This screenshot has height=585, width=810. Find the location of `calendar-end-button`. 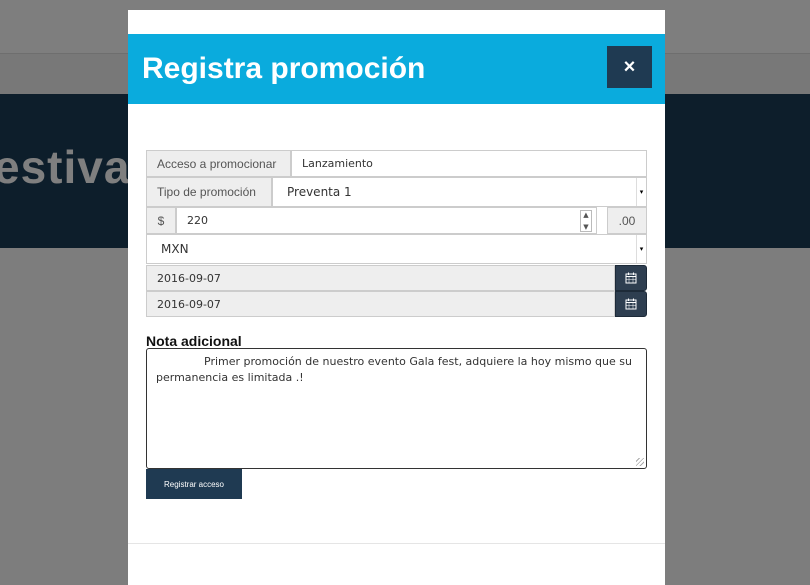

calendar-end-button is located at coordinates (631, 304).